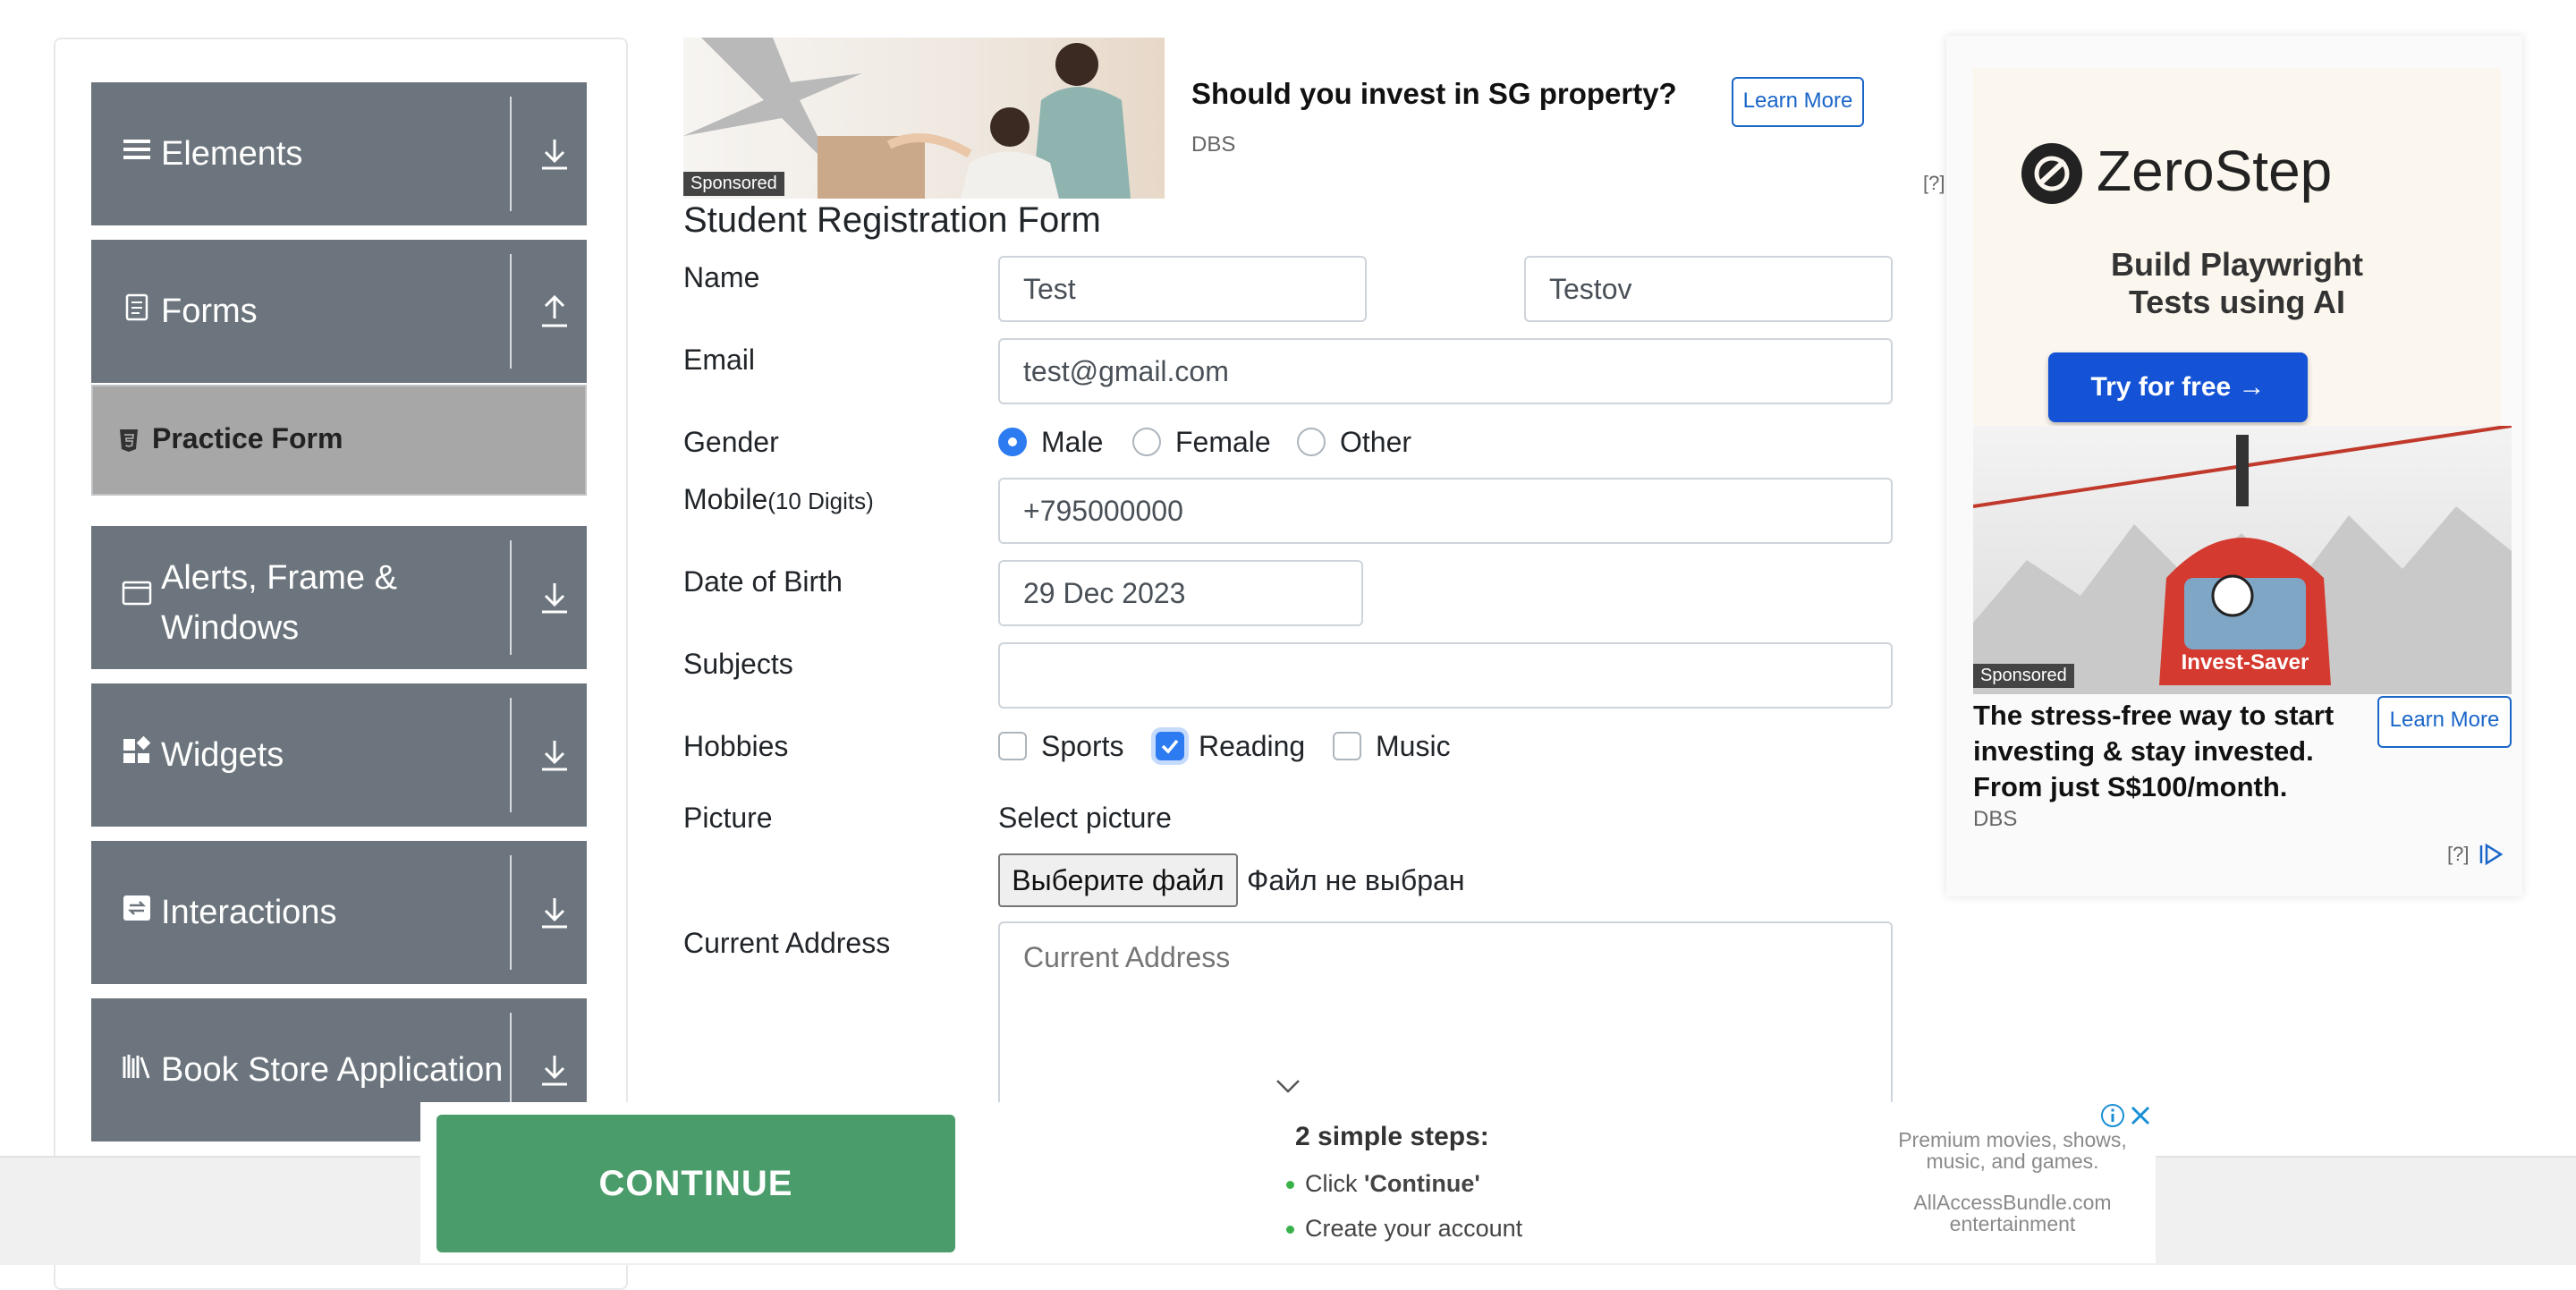  Describe the element at coordinates (137, 593) in the screenshot. I see `window-icon` at that location.